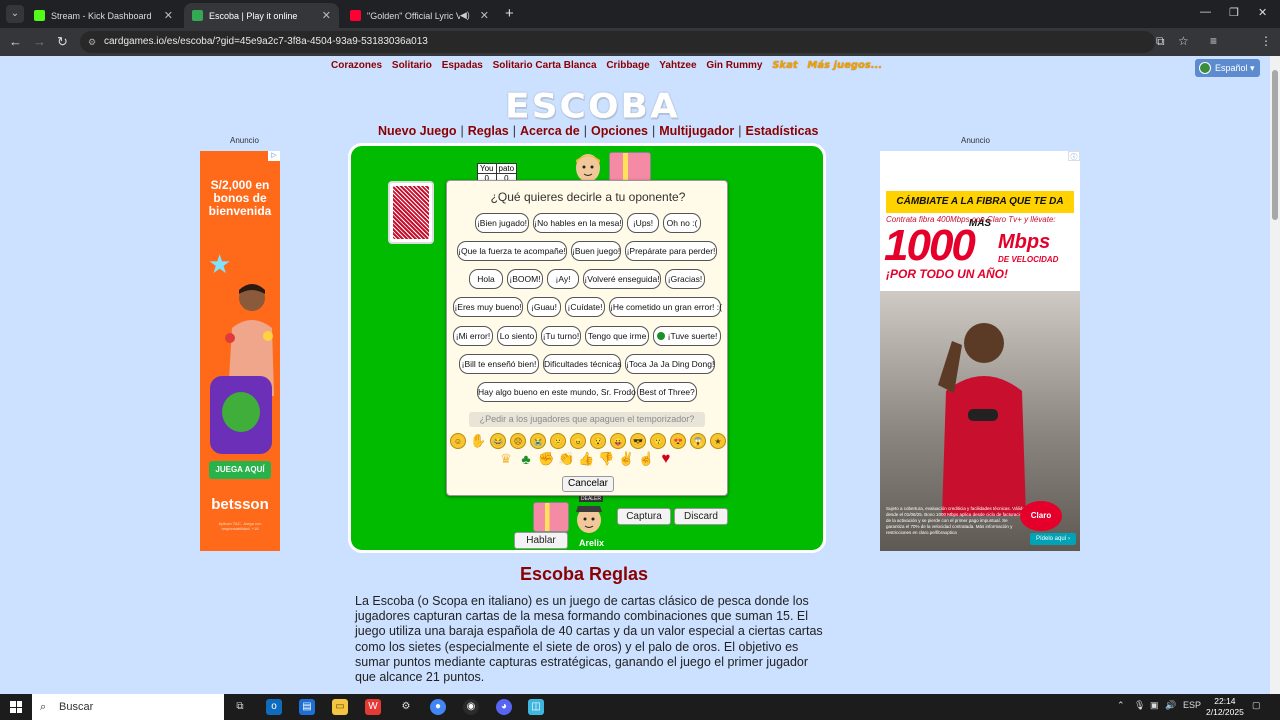  Describe the element at coordinates (1170, 705) in the screenshot. I see `volume-icon: 🔊` at that location.